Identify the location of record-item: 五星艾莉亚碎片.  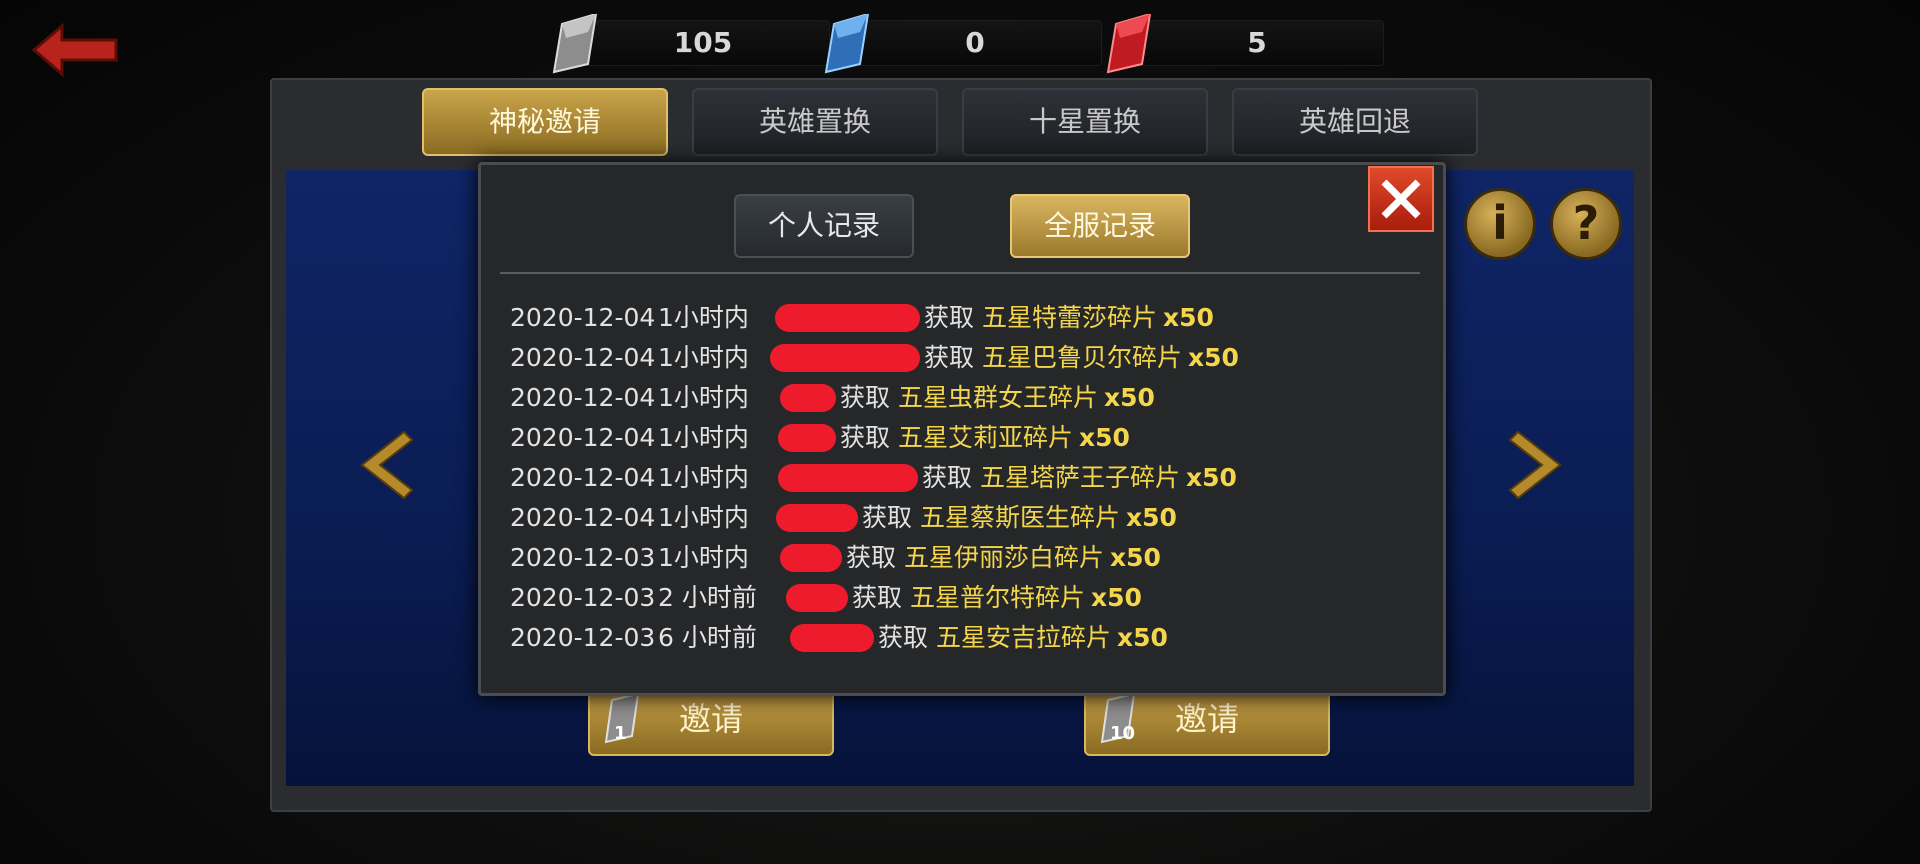
(986, 437).